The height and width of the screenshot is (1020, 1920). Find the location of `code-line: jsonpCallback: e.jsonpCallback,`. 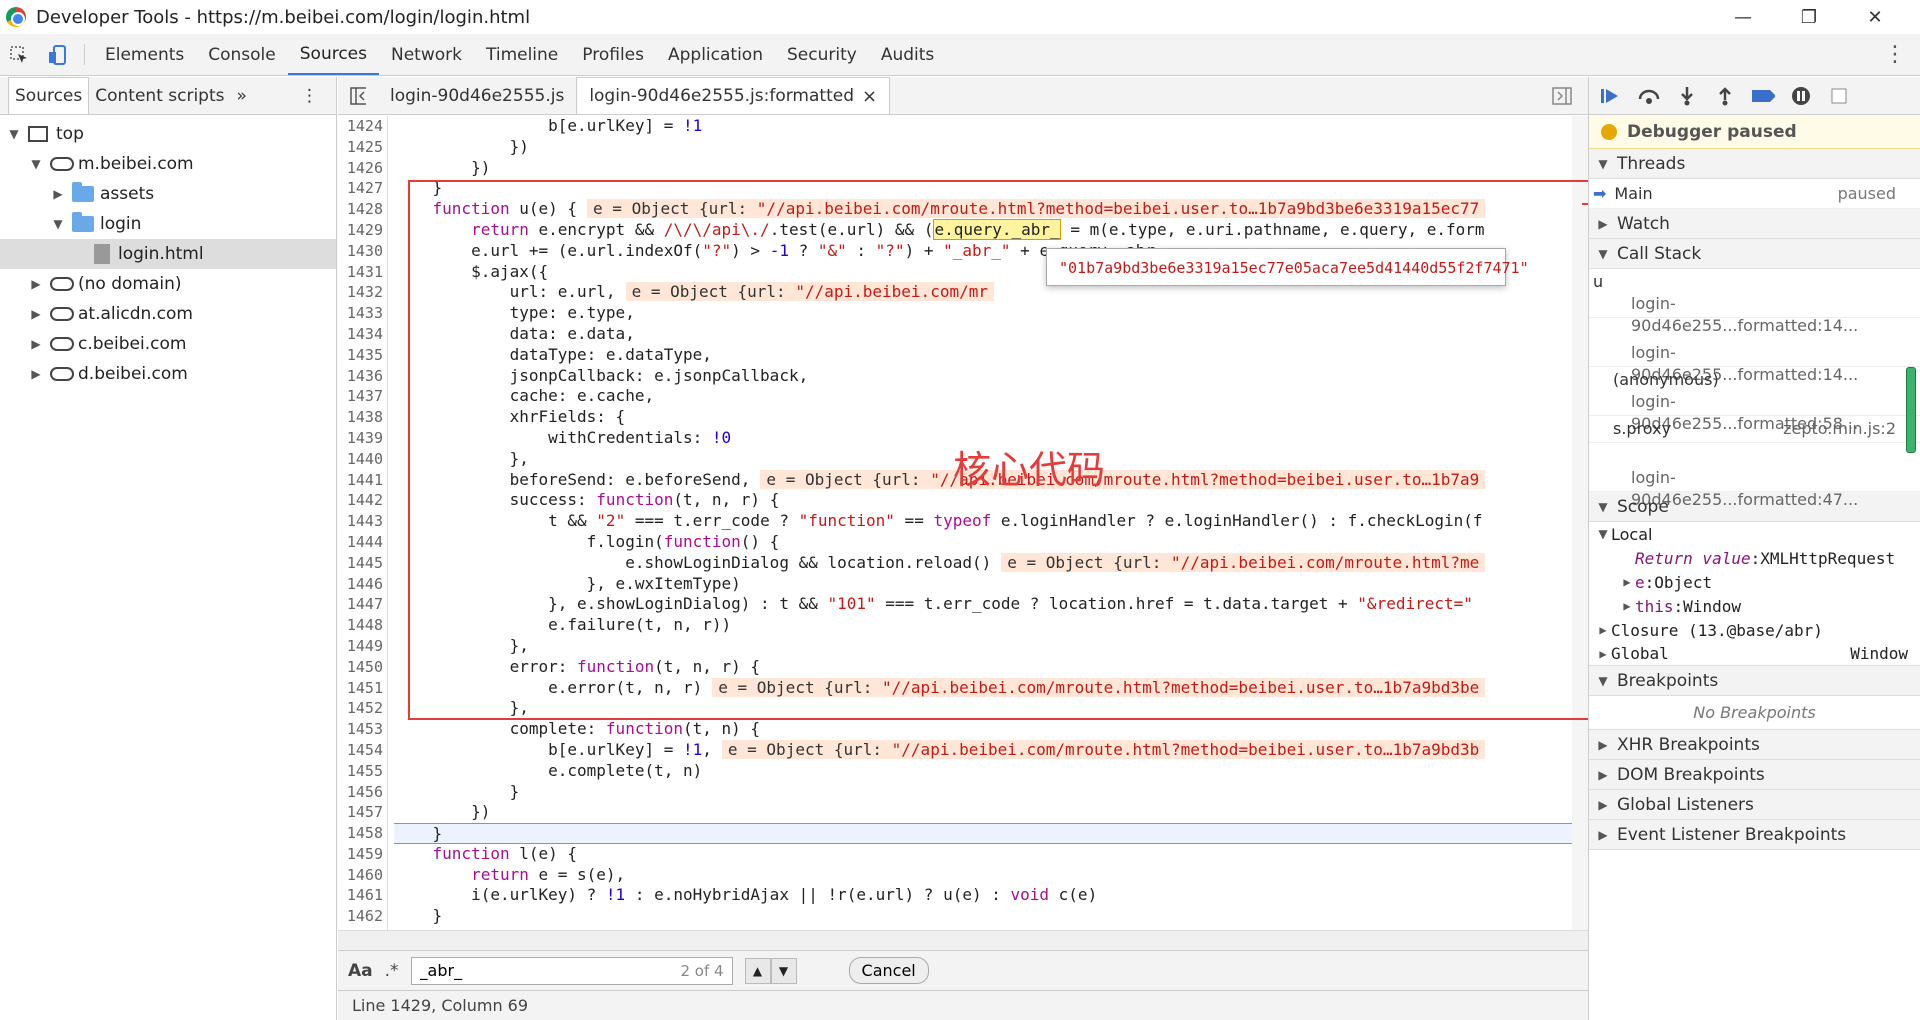

code-line: jsonpCallback: e.jsonpCallback, is located at coordinates (984, 376).